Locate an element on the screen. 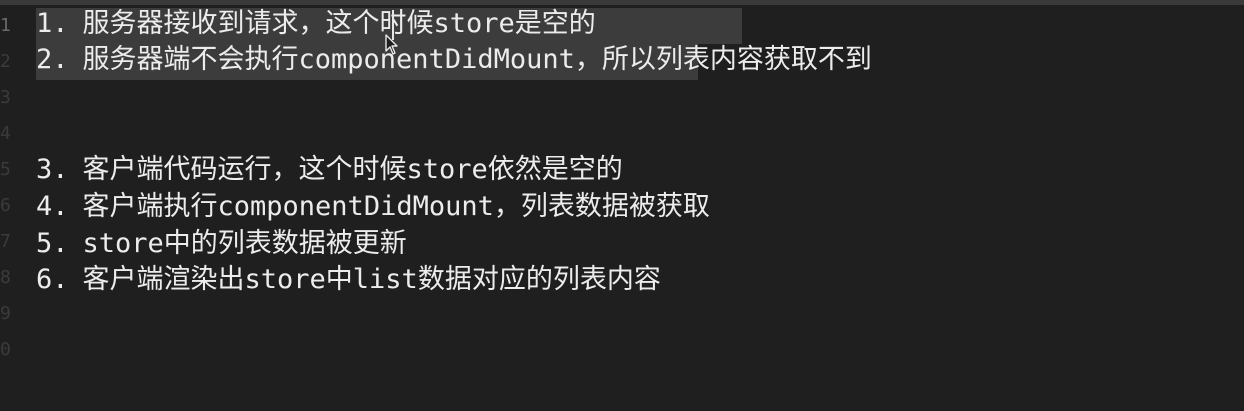  list-number: 4. is located at coordinates (52, 206).